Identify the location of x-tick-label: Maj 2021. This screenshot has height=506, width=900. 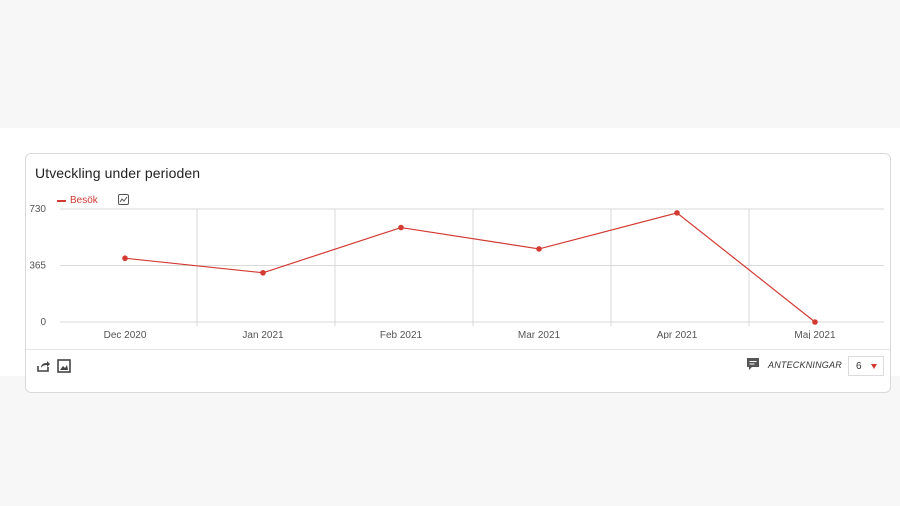
(815, 334).